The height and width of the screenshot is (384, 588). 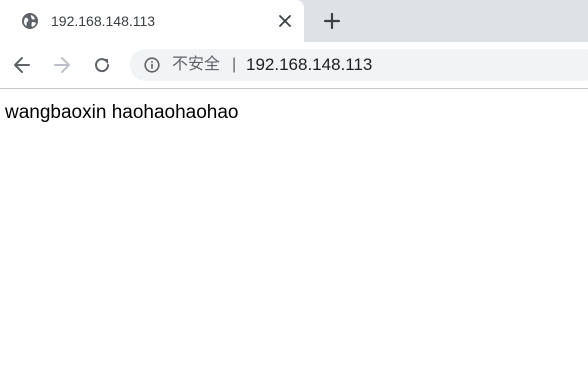 What do you see at coordinates (22, 65) in the screenshot?
I see `arrow-left-icon` at bounding box center [22, 65].